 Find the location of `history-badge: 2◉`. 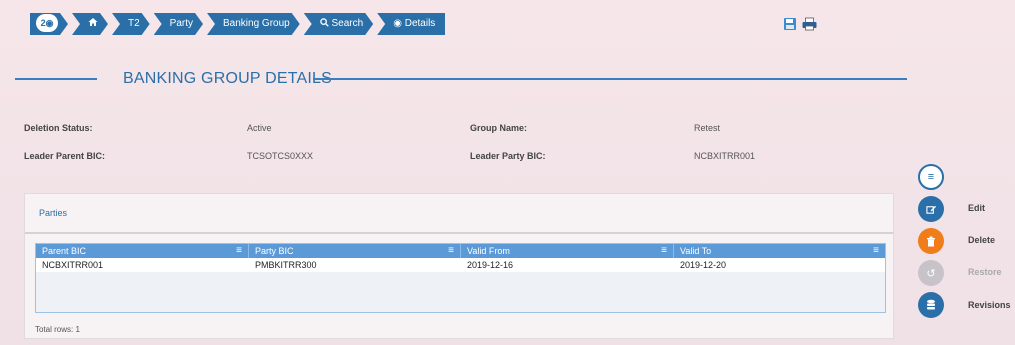

history-badge: 2◉ is located at coordinates (47, 23).